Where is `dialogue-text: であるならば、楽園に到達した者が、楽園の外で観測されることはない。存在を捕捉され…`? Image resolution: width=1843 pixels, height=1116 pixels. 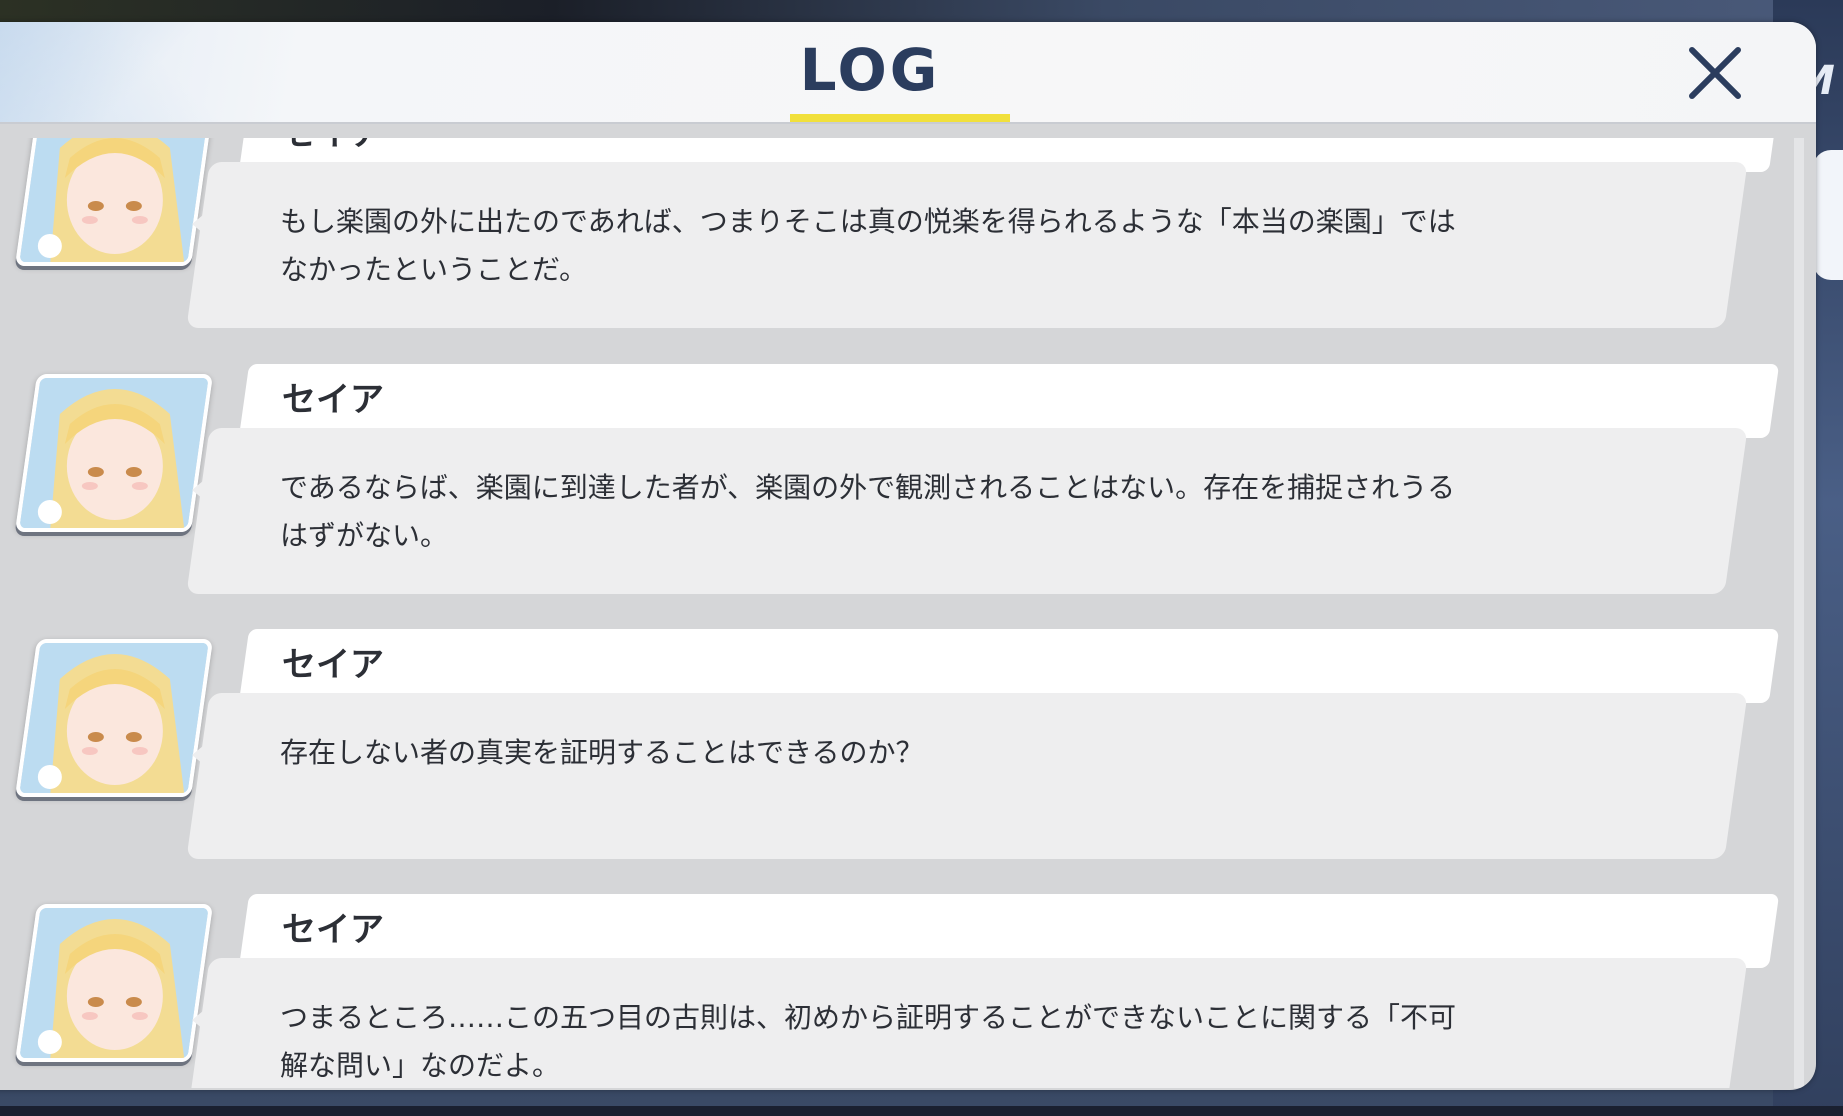
dialogue-text: であるならば、楽園に到達した者が、楽園の外で観測されることはない。存在を捕捉され… is located at coordinates (868, 511).